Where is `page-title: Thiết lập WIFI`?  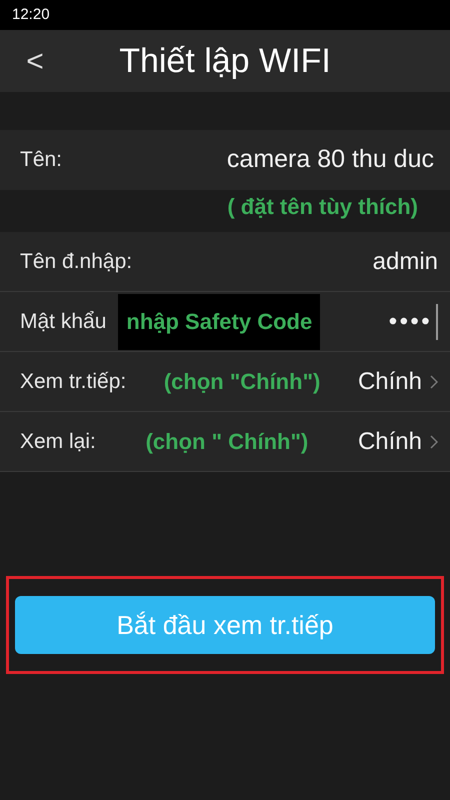 page-title: Thiết lập WIFI is located at coordinates (225, 61).